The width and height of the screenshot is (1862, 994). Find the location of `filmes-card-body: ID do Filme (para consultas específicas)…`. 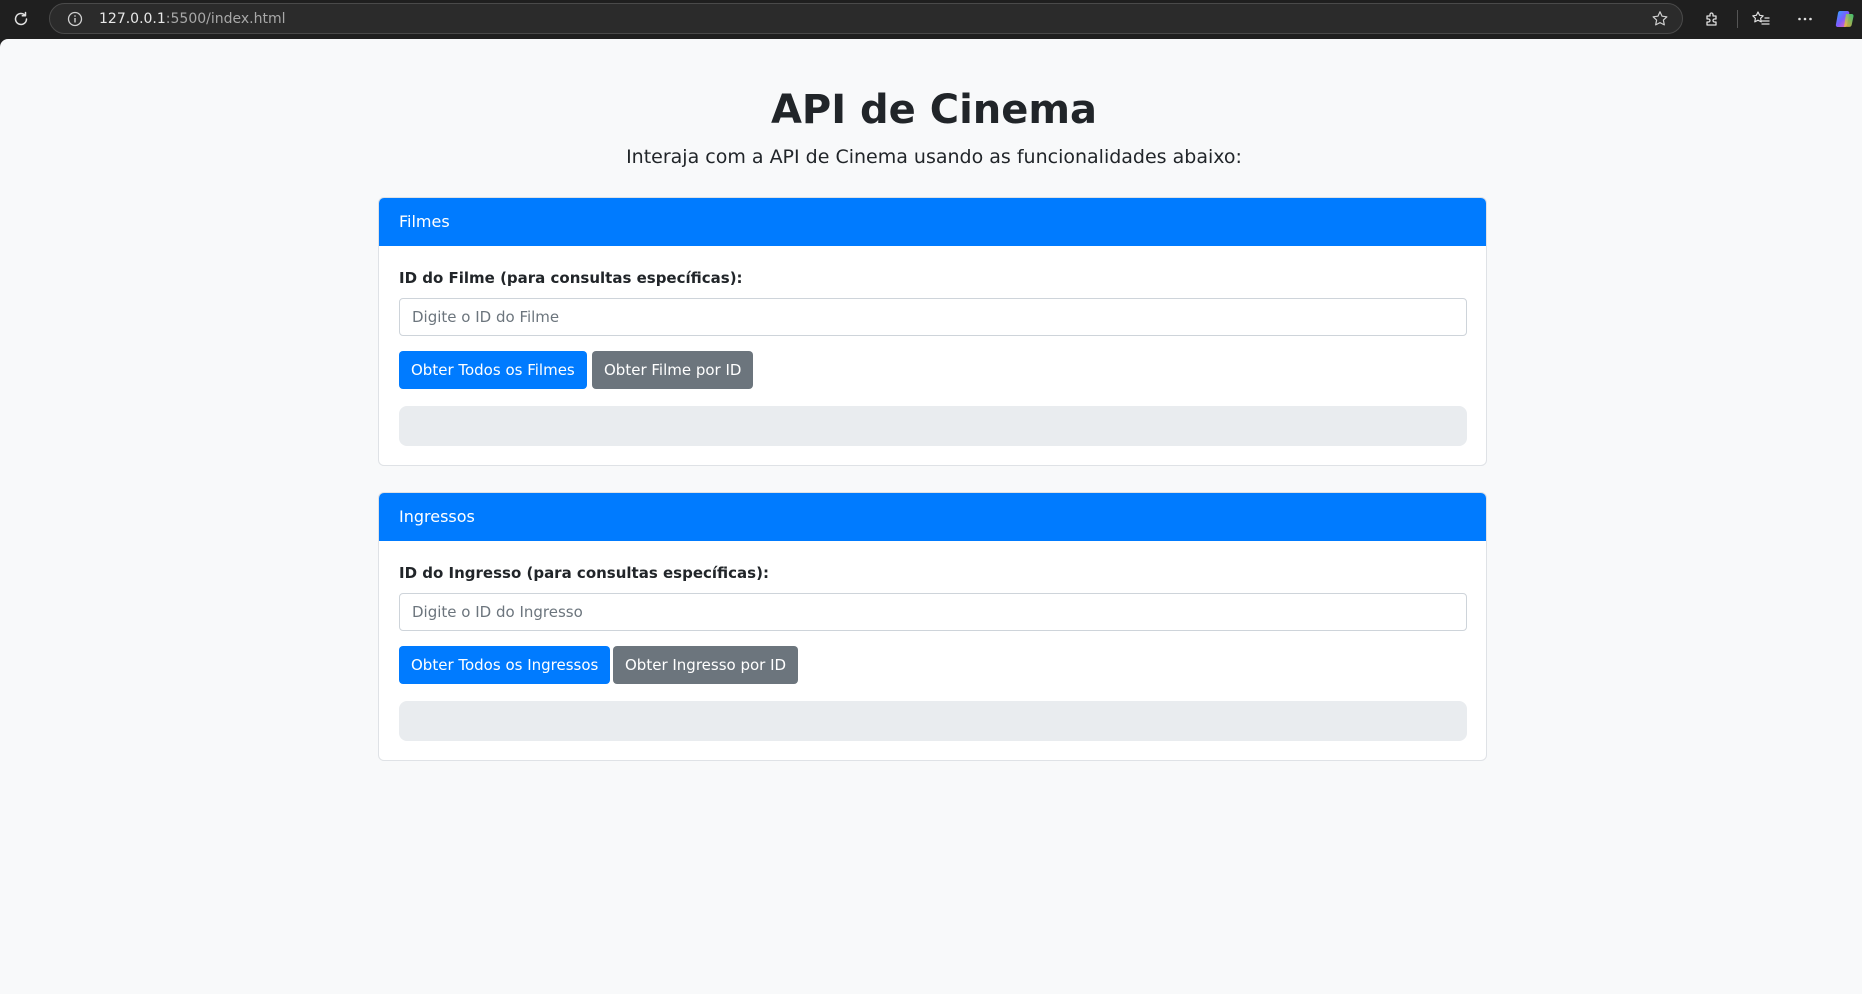

filmes-card-body: ID do Filme (para consultas específicas)… is located at coordinates (932, 355).